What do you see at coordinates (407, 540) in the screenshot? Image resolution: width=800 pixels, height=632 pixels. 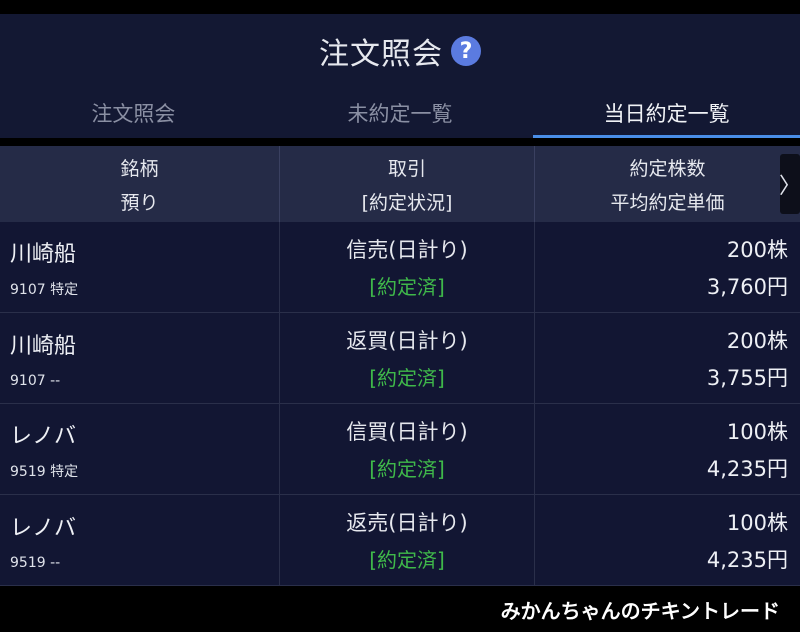 I see `trade-cell: 返売(日計り) [約定済]` at bounding box center [407, 540].